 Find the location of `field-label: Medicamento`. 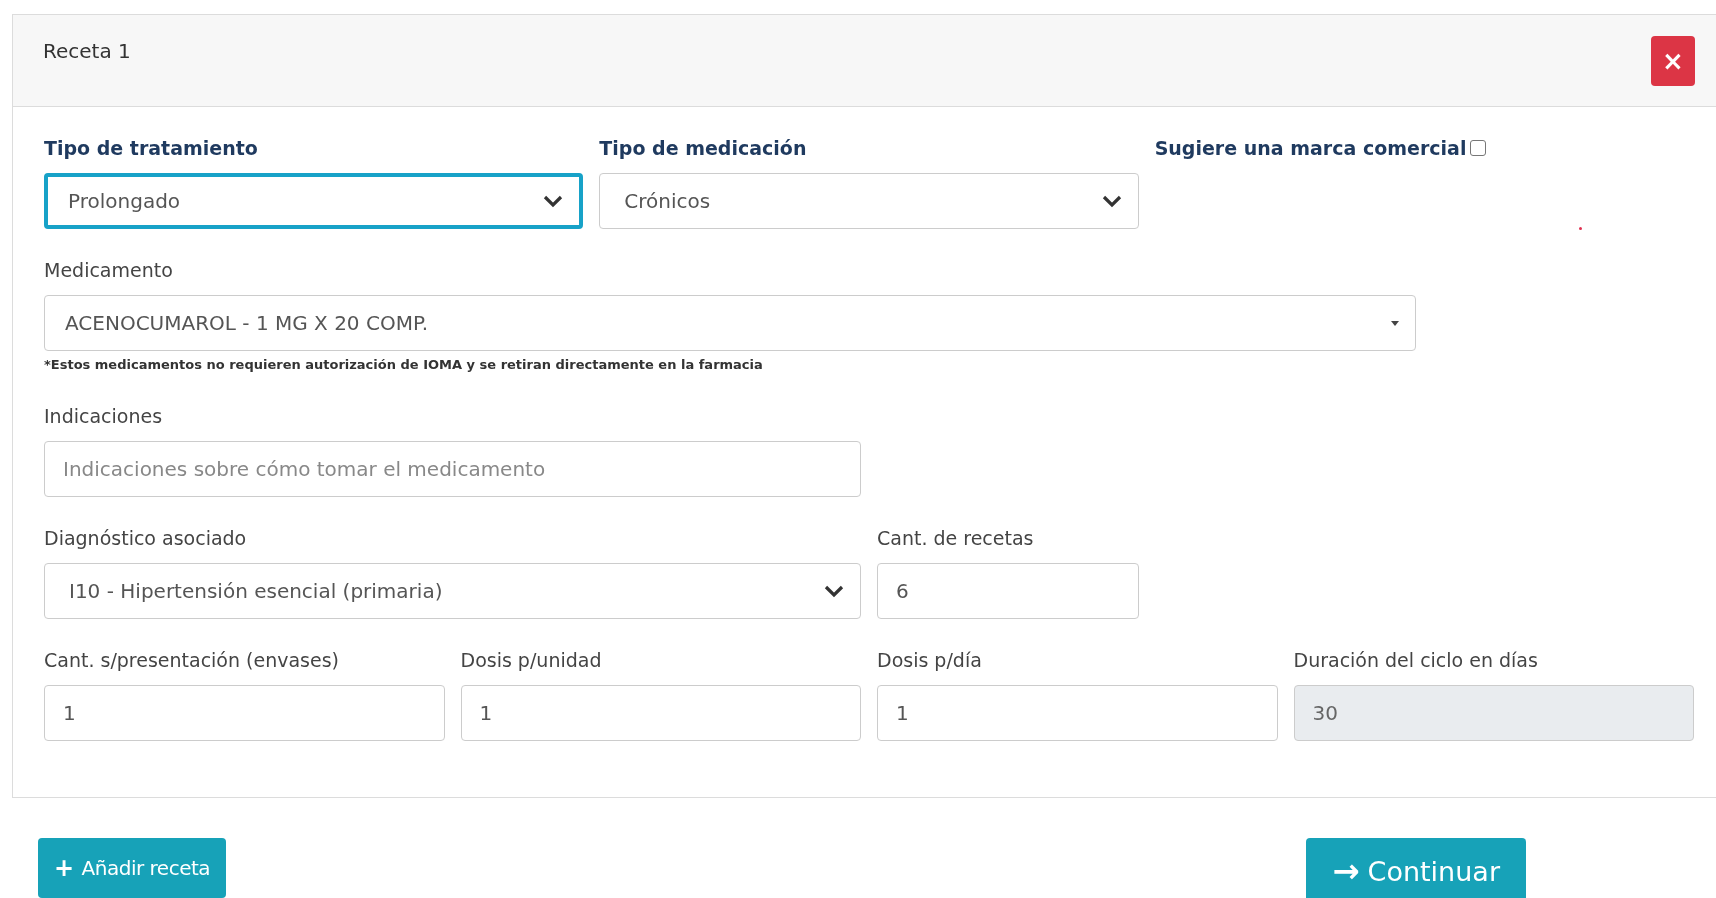

field-label: Medicamento is located at coordinates (109, 270).